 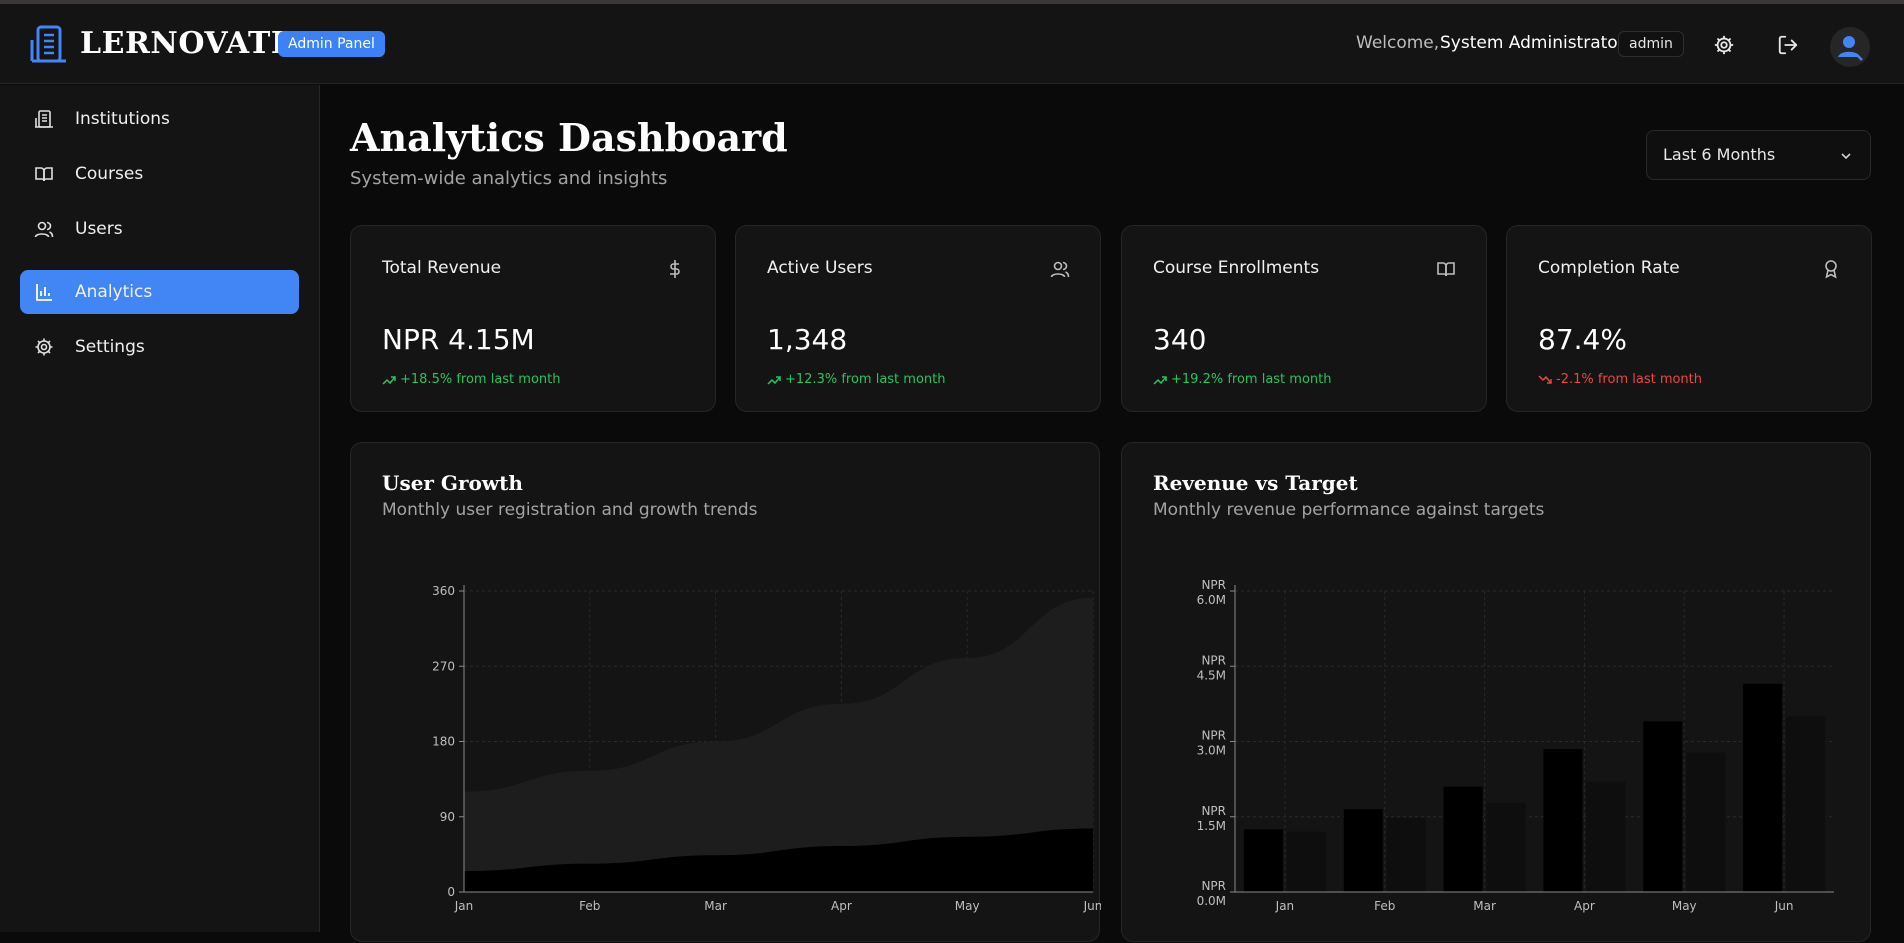 I want to click on sidebar-item-label: Settings, so click(x=110, y=347).